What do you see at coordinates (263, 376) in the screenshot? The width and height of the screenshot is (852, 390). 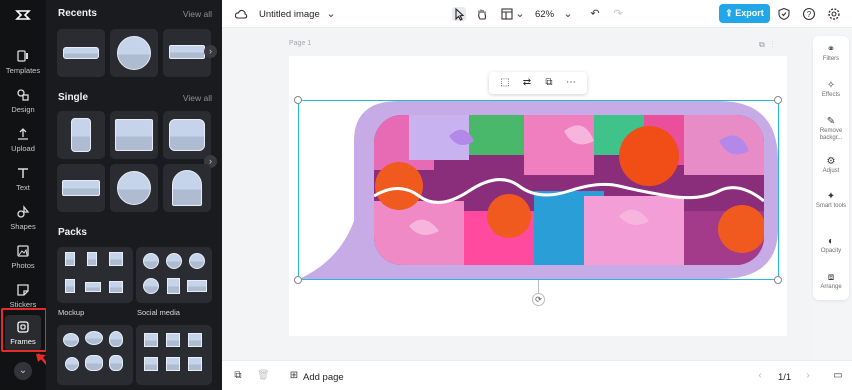 I see `delete-page-icon: 🗑` at bounding box center [263, 376].